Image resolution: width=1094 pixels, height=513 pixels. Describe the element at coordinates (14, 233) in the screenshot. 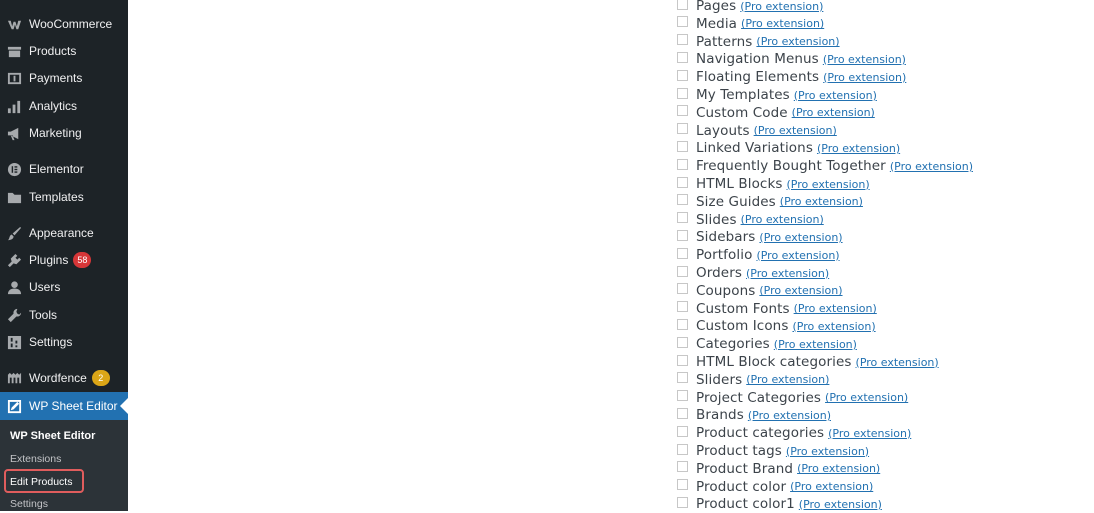

I see `brush-icon` at that location.